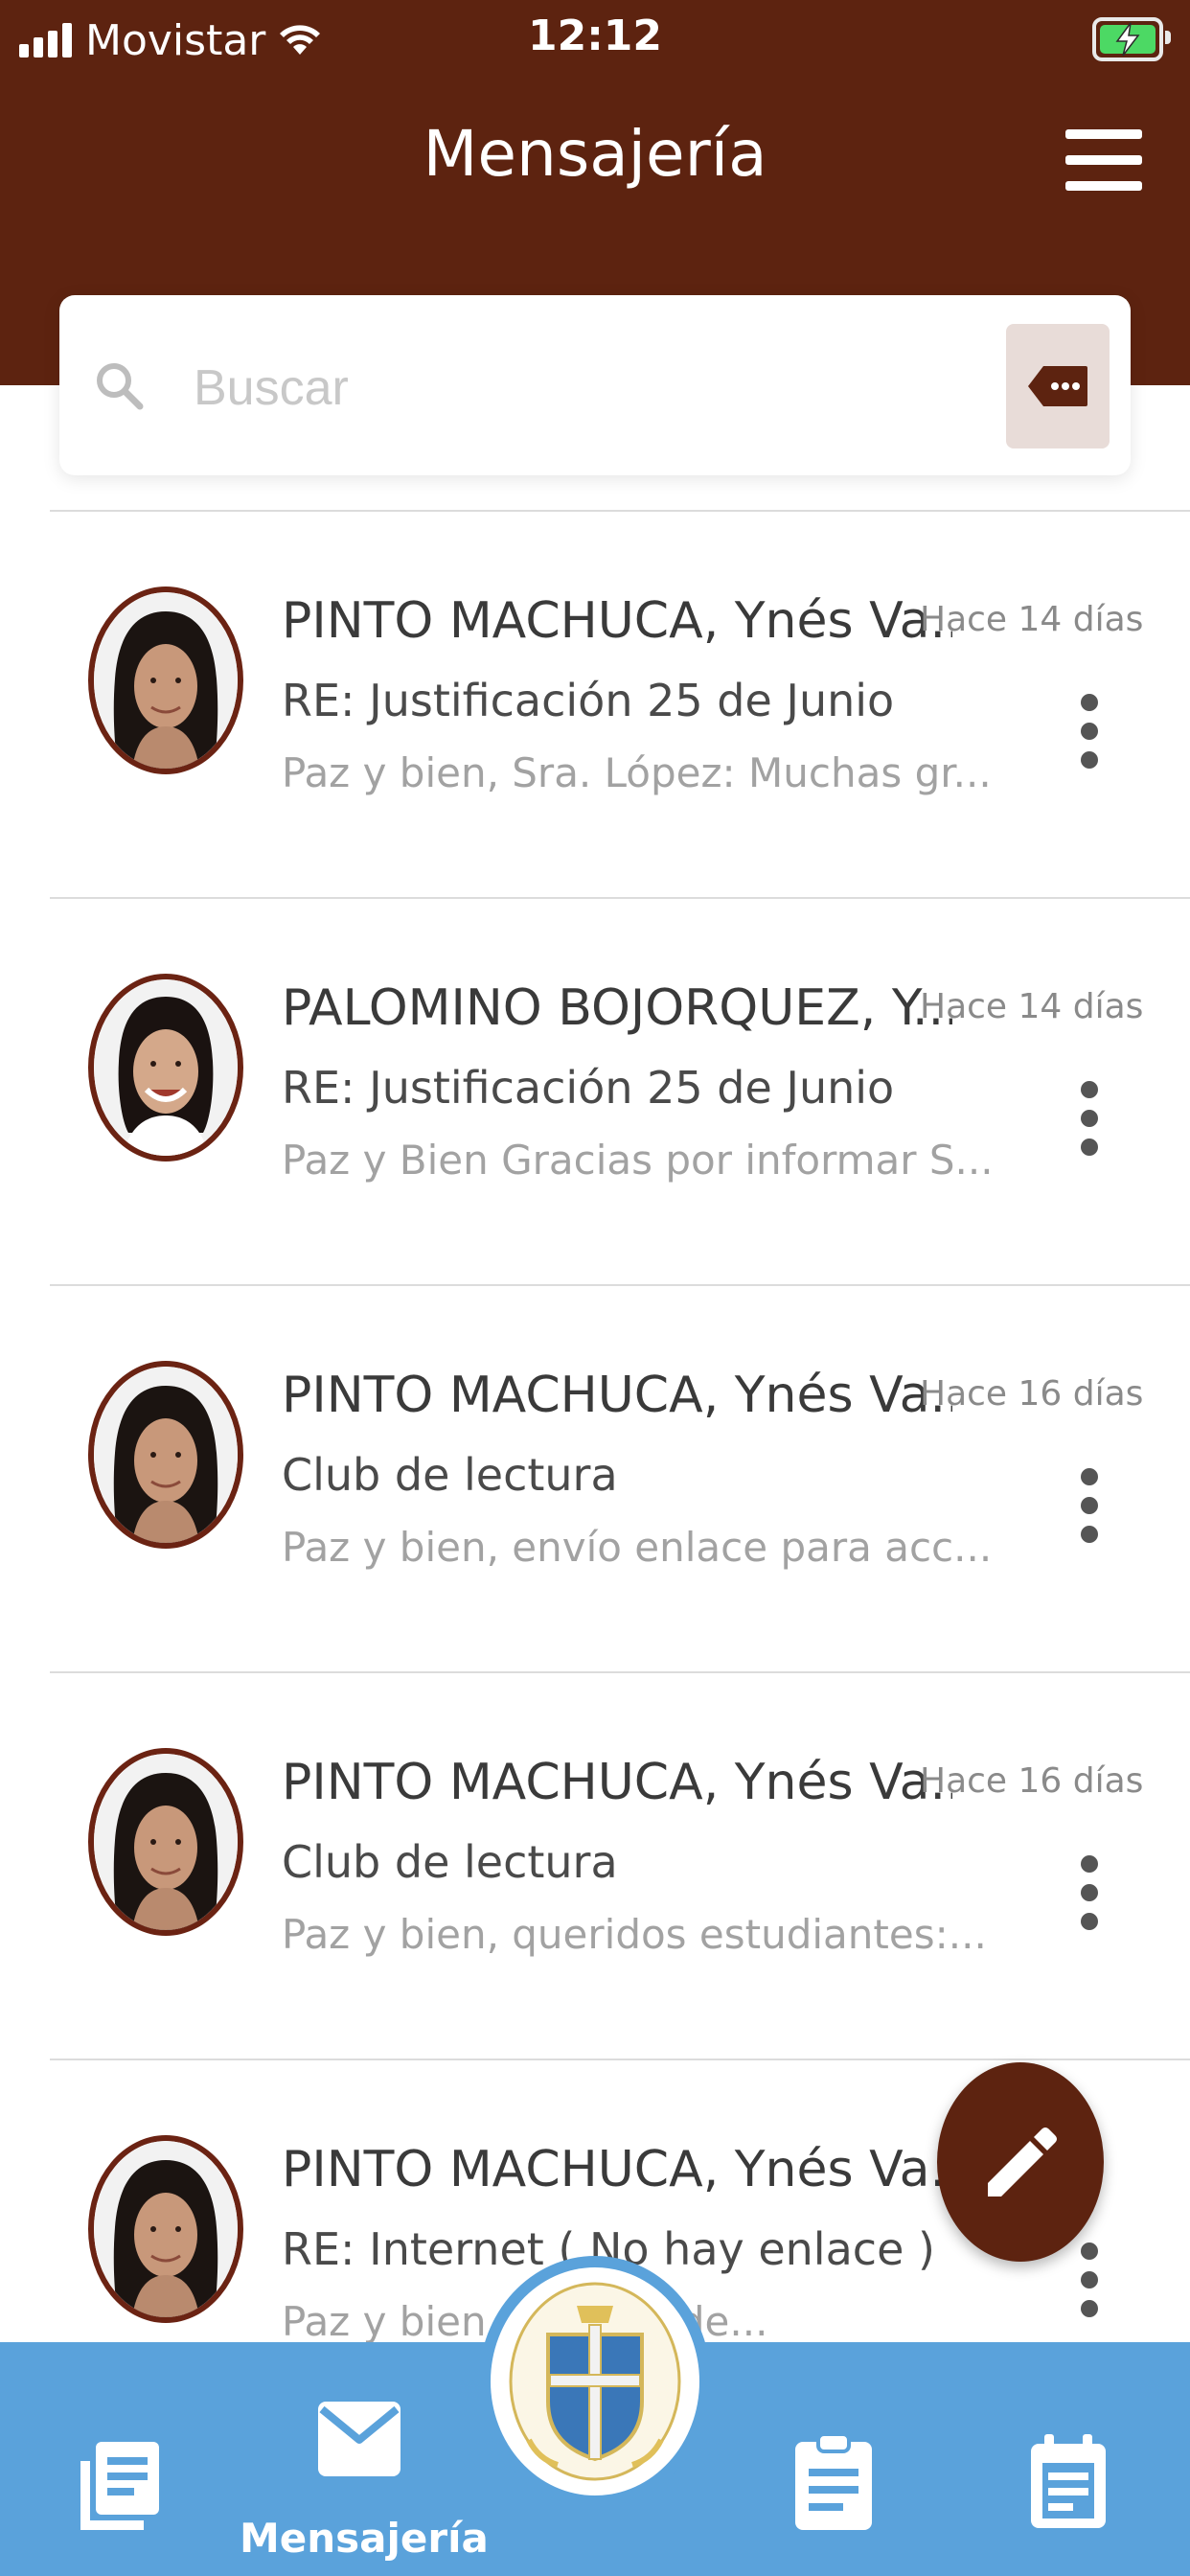 The image size is (1190, 2576). I want to click on search-icon, so click(121, 386).